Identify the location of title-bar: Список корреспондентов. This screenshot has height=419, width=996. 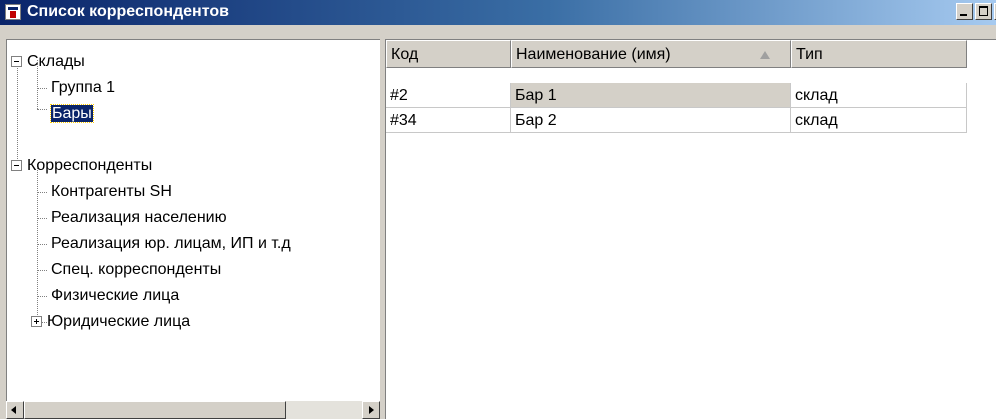
(498, 12).